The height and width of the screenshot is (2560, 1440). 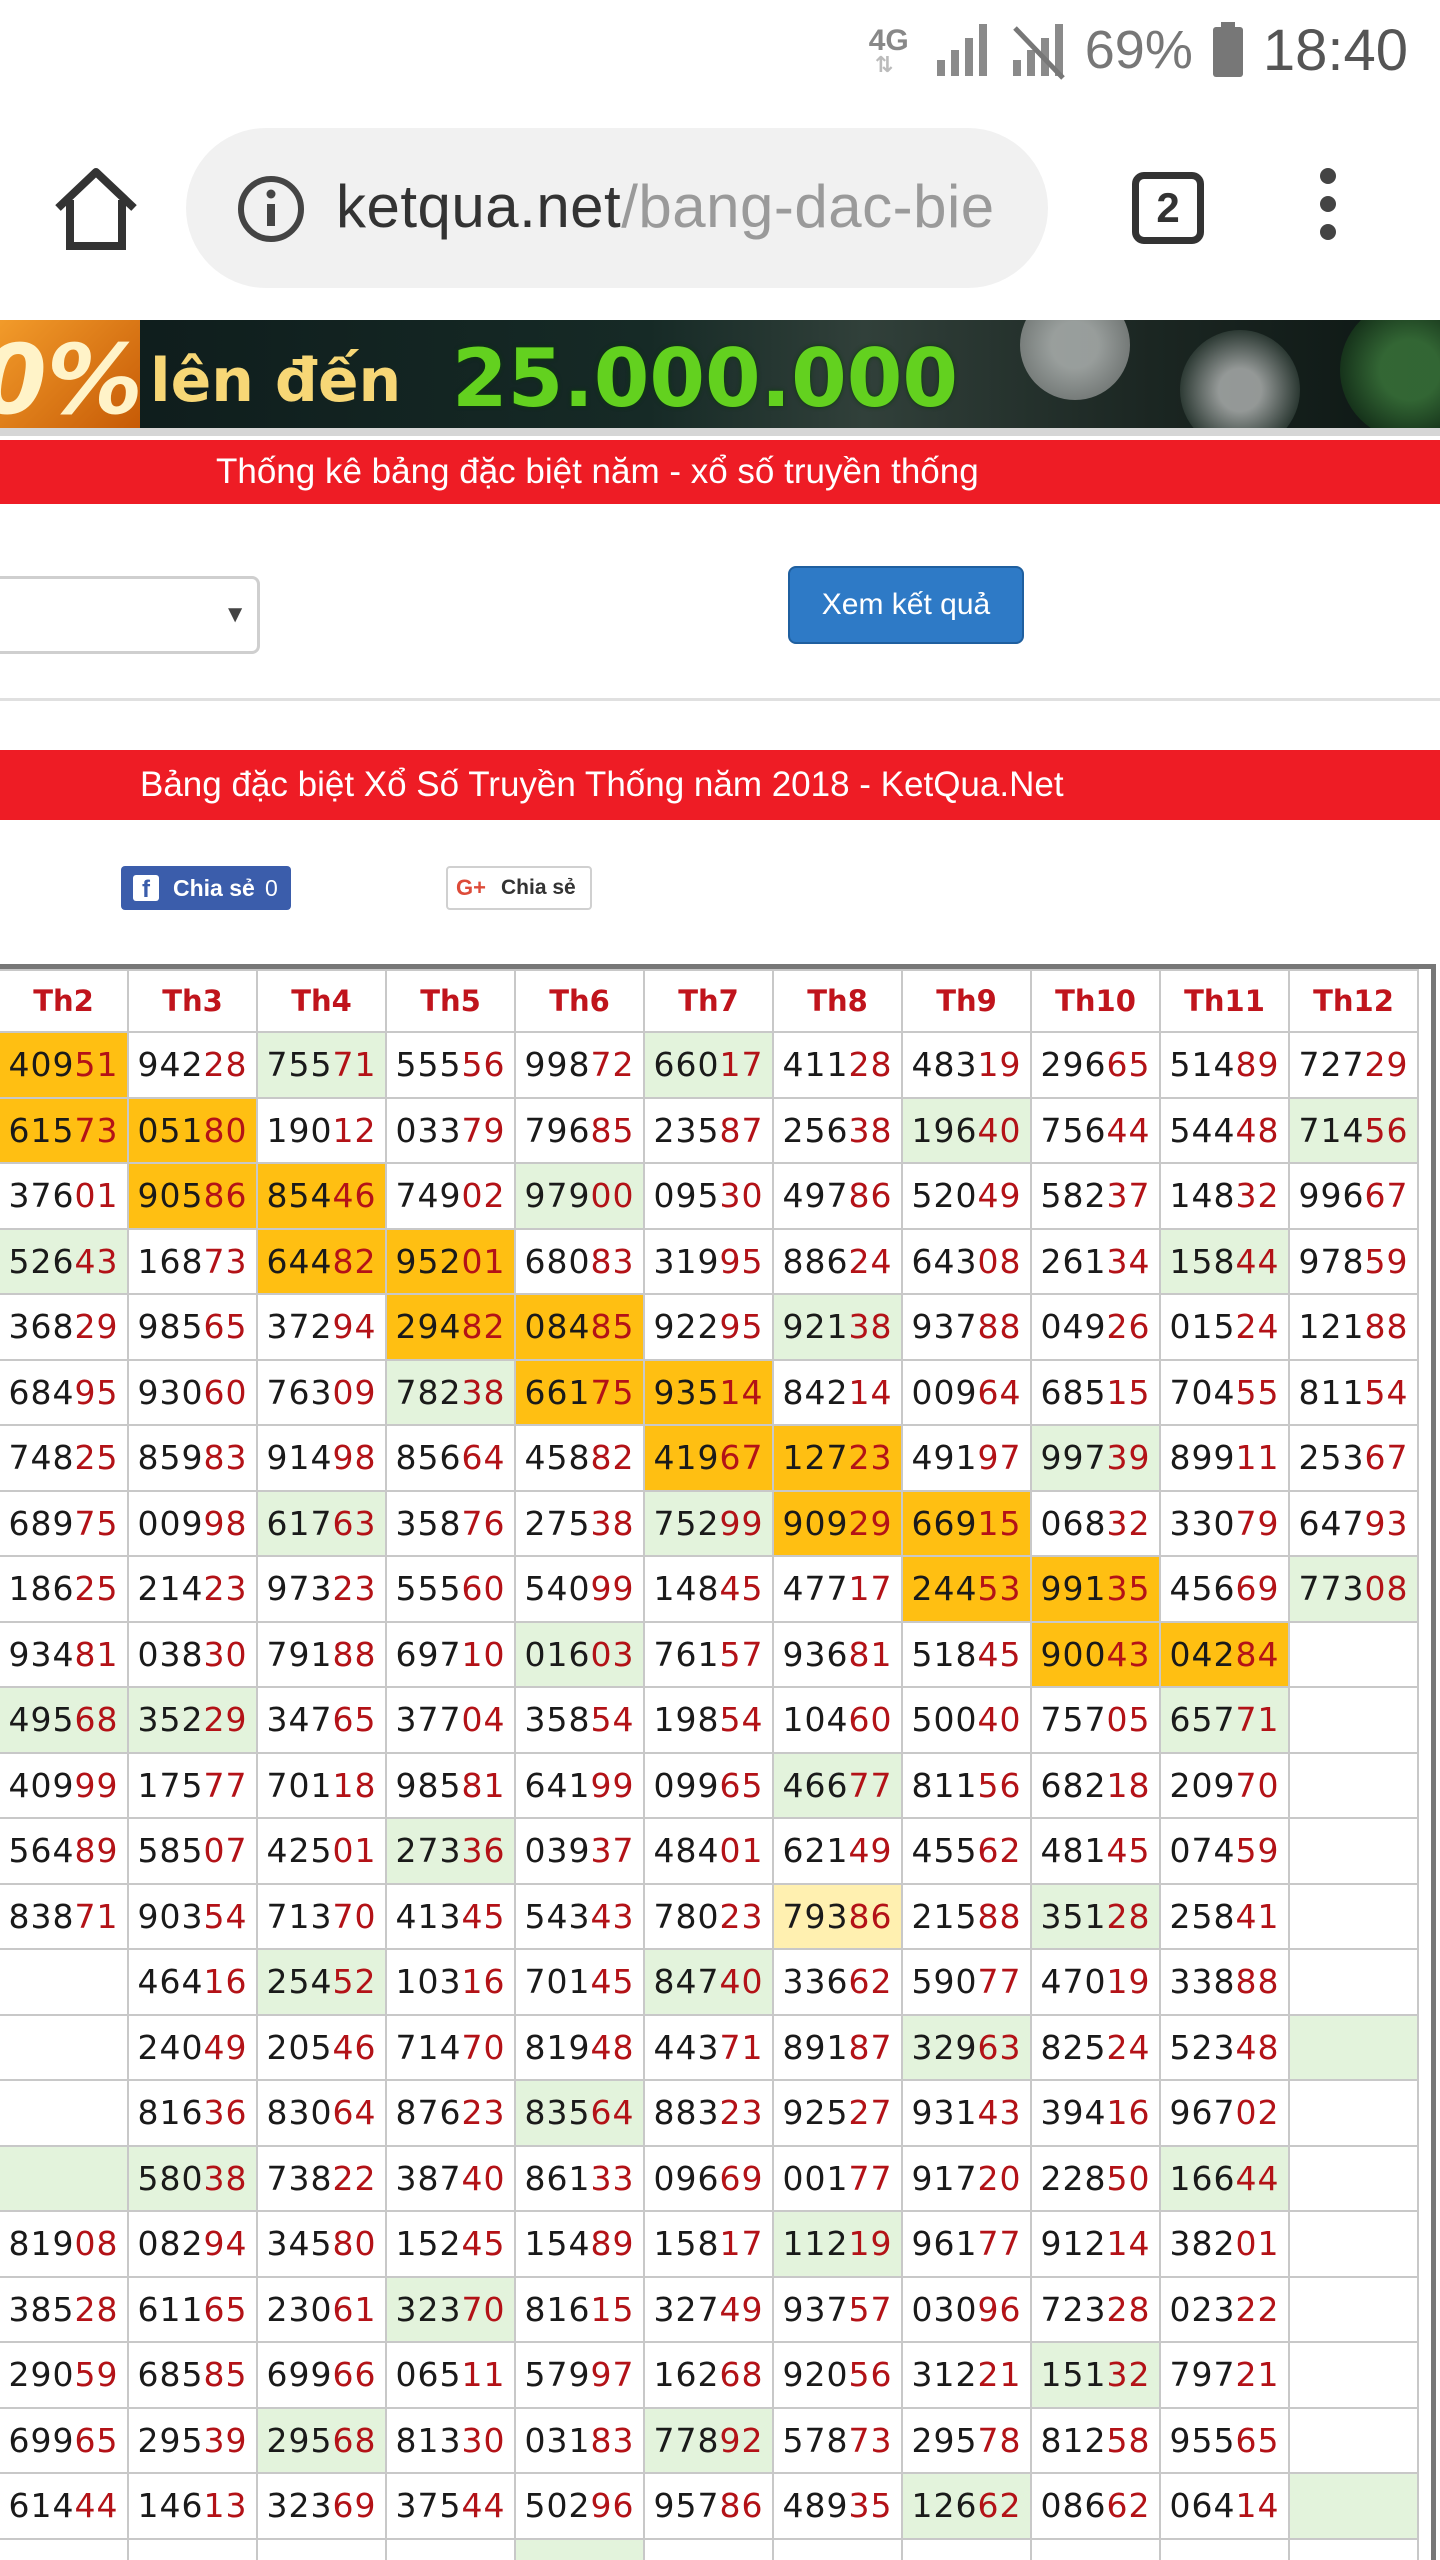 What do you see at coordinates (299, 1916) in the screenshot?
I see `number-head: 713` at bounding box center [299, 1916].